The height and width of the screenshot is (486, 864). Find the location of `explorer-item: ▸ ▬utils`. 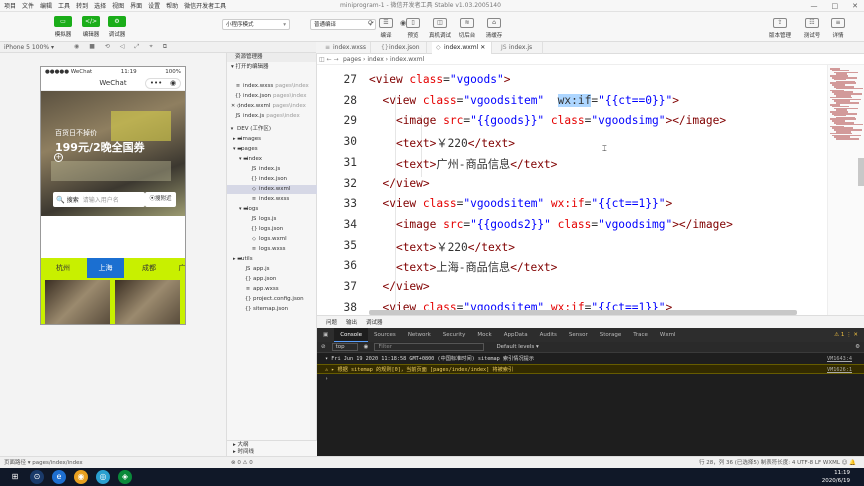

explorer-item: ▸ ▬utils is located at coordinates (272, 259).